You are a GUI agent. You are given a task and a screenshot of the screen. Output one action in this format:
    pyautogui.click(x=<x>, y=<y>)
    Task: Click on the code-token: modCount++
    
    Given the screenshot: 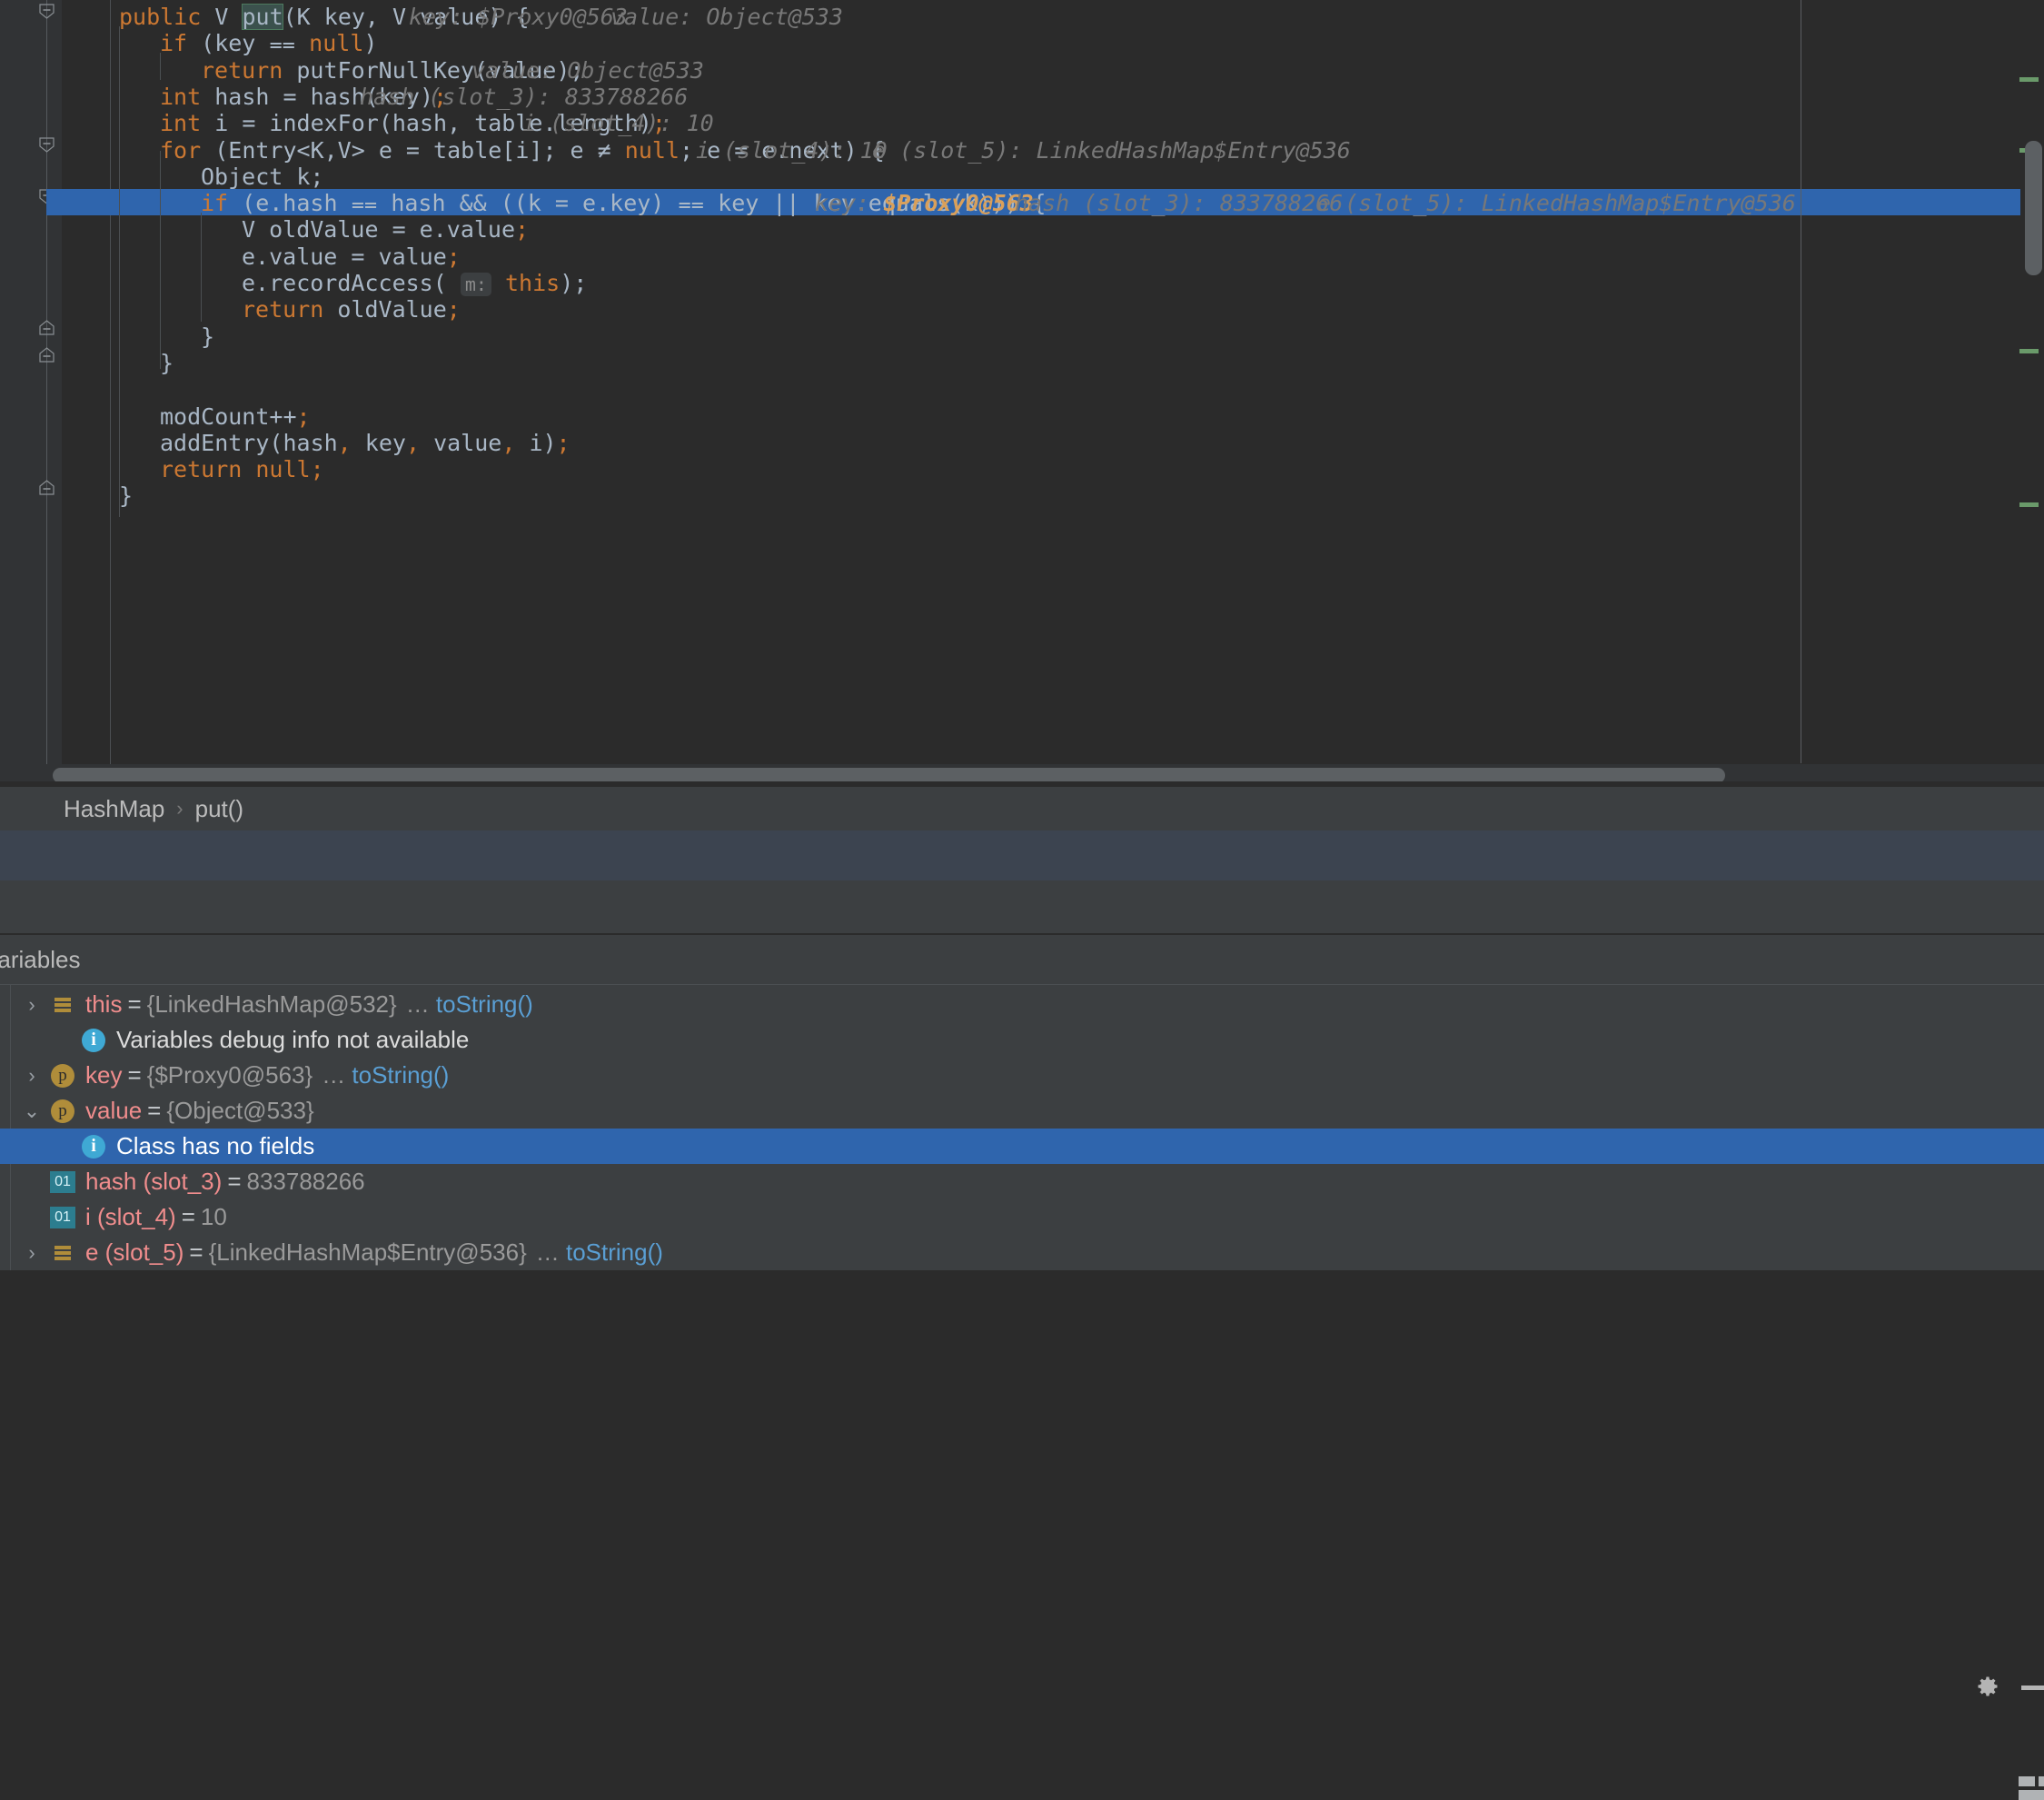 What is the action you would take?
    pyautogui.click(x=229, y=416)
    